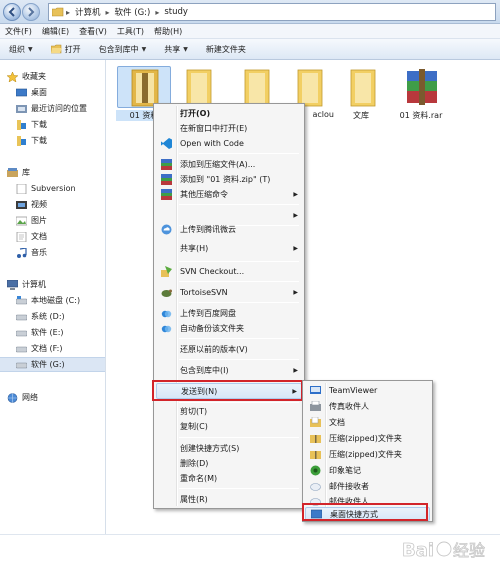 The image size is (500, 574). What do you see at coordinates (88, 12) in the screenshot?
I see `breadcrumb-computer: 计算机` at bounding box center [88, 12].